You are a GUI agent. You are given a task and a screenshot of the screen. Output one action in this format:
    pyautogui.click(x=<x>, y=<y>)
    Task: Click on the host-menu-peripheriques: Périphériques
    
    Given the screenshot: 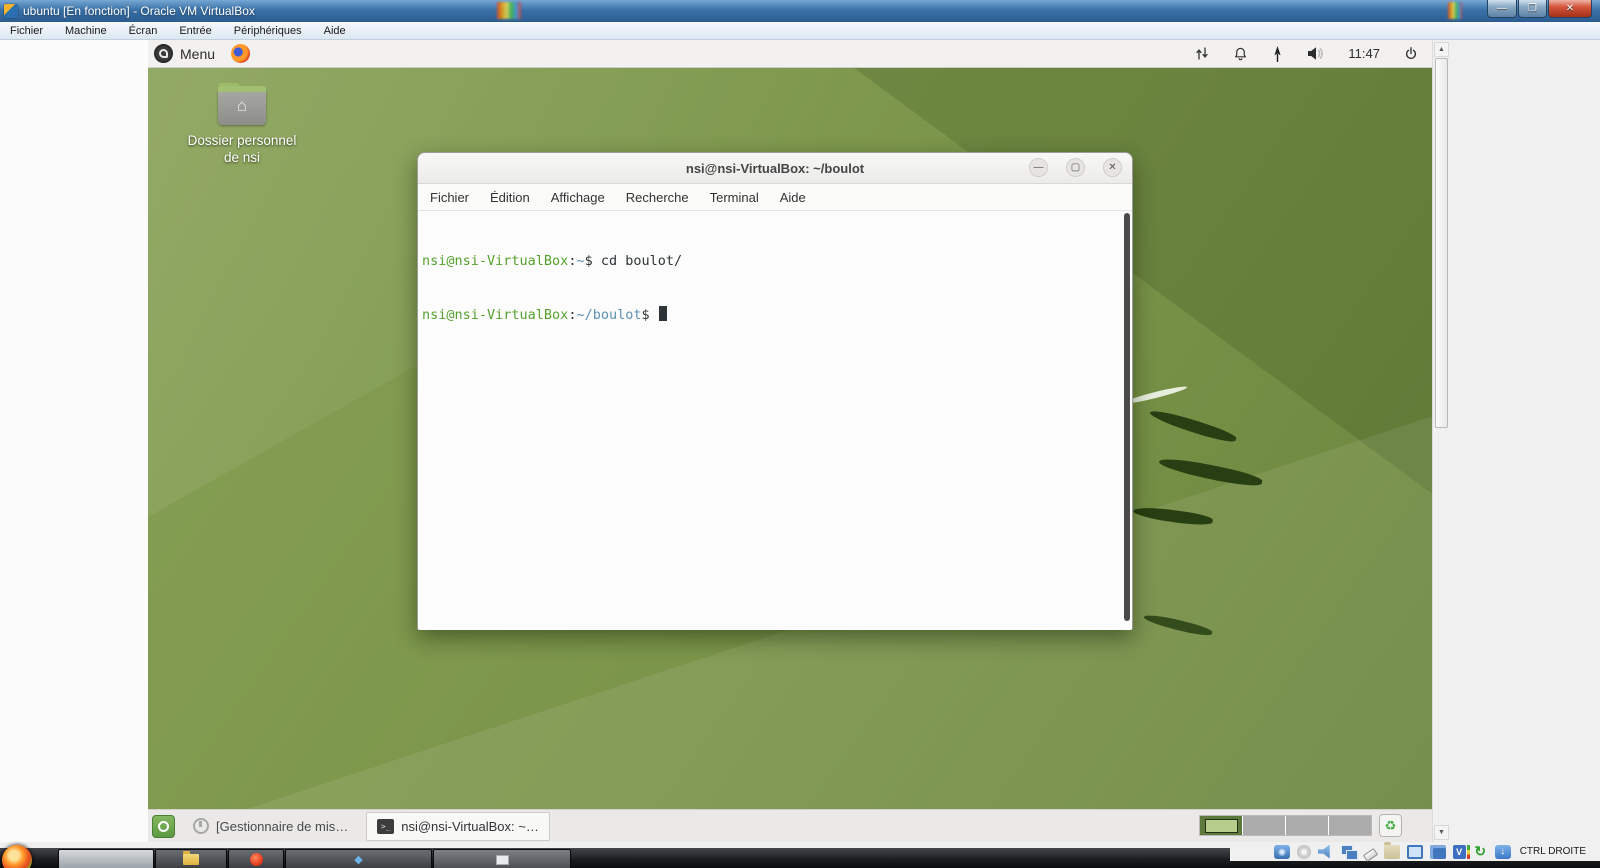 What is the action you would take?
    pyautogui.click(x=268, y=31)
    